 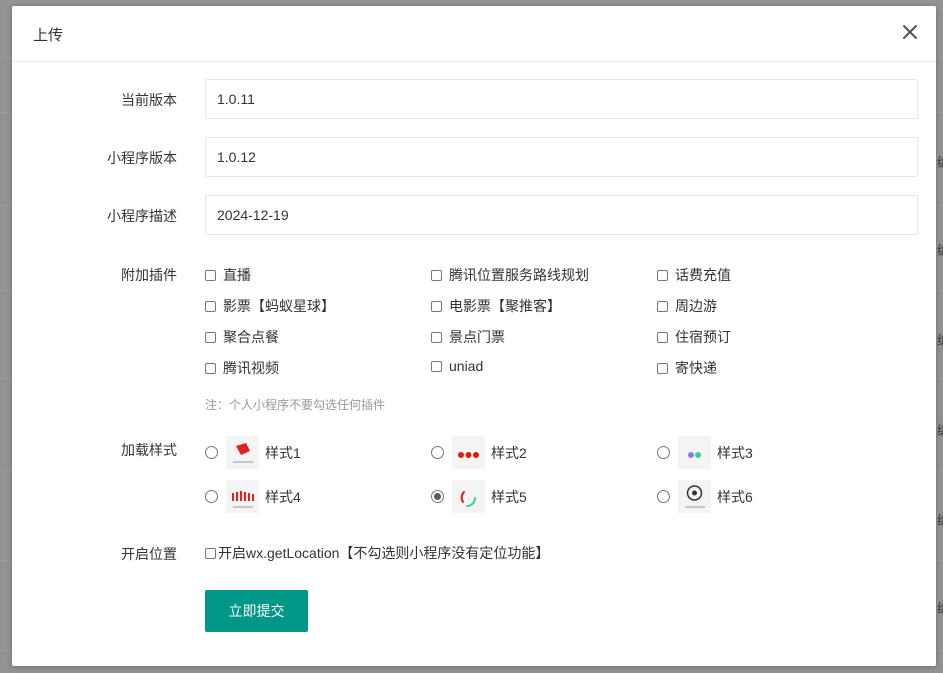 What do you see at coordinates (149, 100) in the screenshot?
I see `current-version-label: 当前版本` at bounding box center [149, 100].